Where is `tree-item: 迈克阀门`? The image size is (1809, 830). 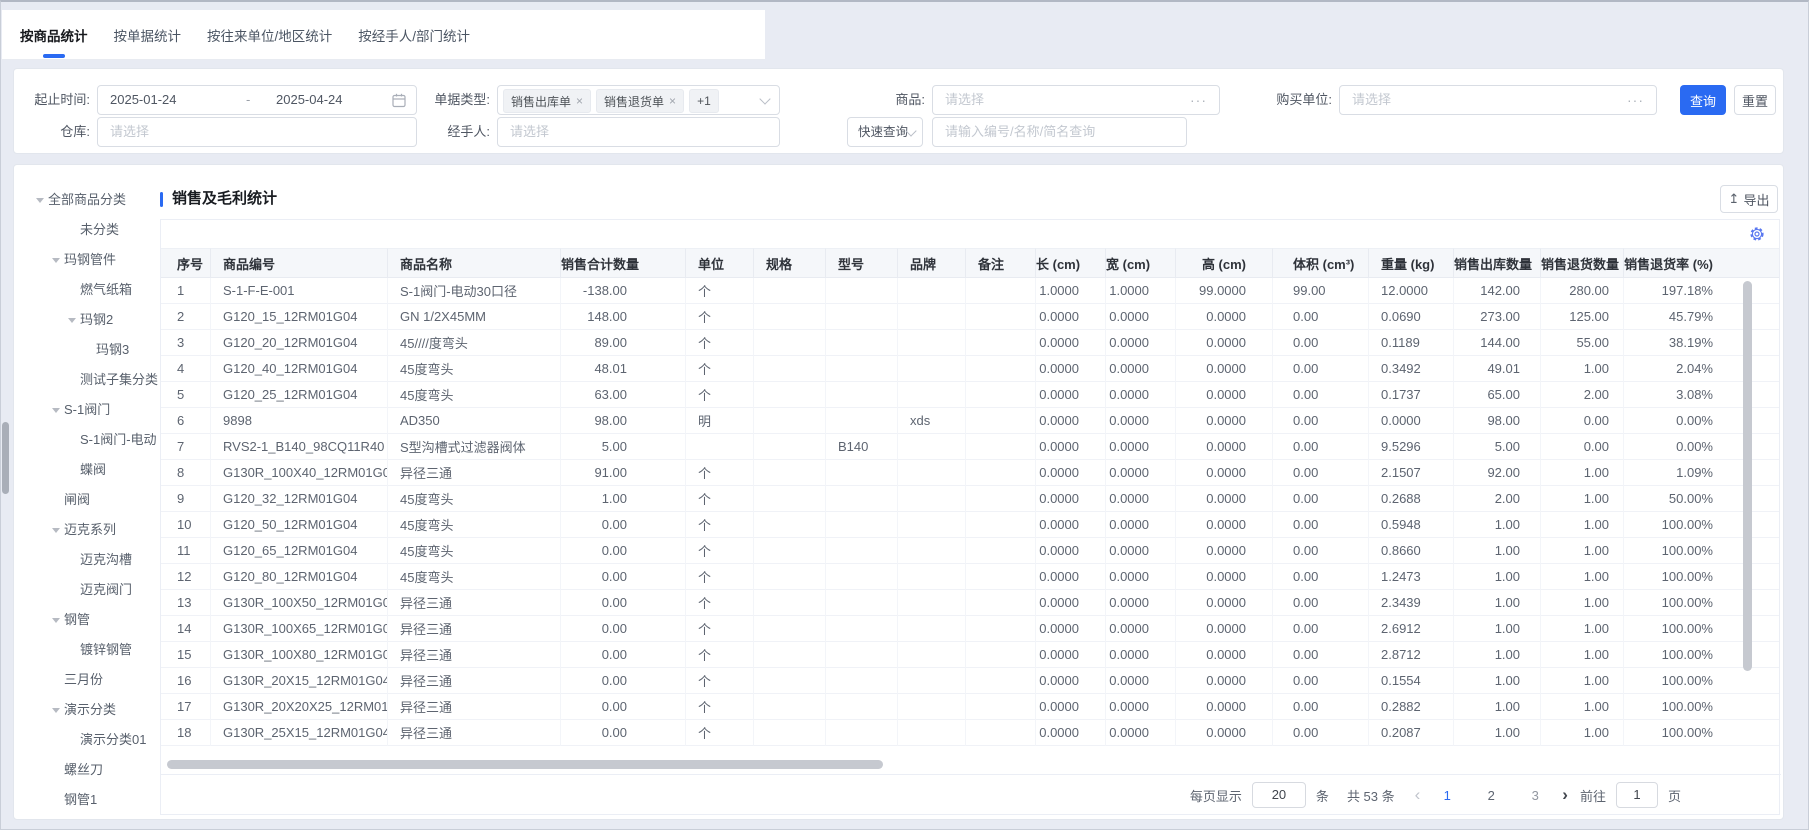
tree-item: 迈克阀门 is located at coordinates (87, 590).